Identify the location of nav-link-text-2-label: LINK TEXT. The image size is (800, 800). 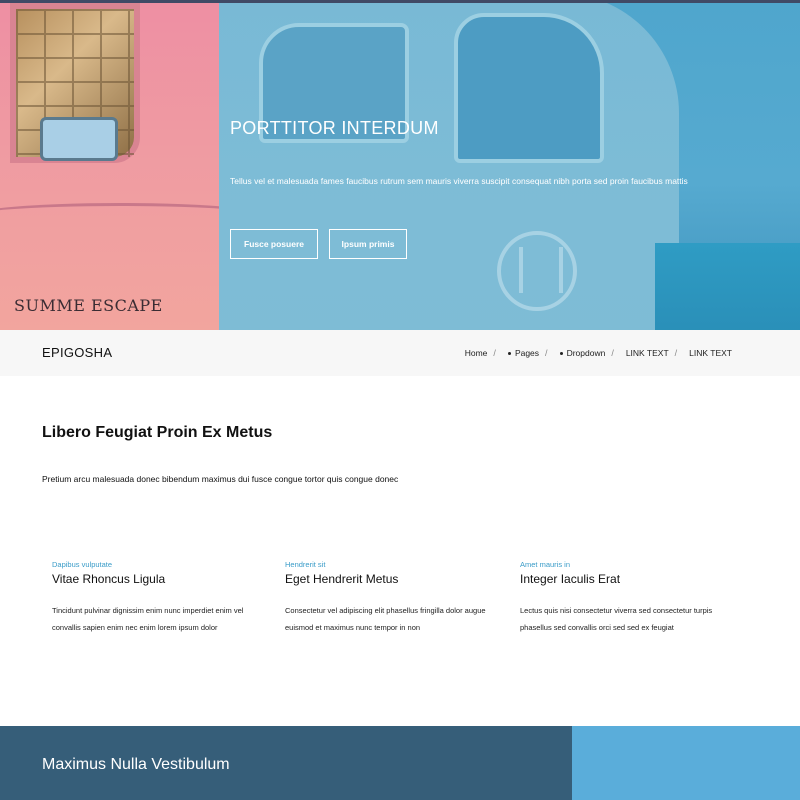
(710, 353).